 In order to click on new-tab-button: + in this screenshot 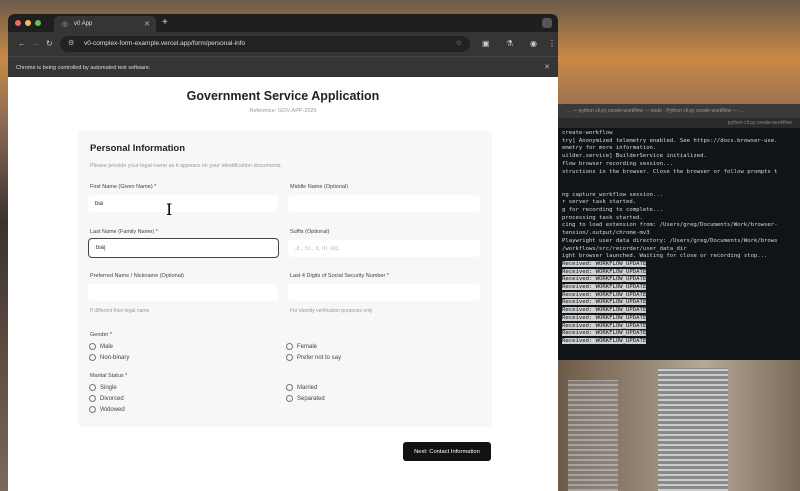, I will do `click(165, 22)`.